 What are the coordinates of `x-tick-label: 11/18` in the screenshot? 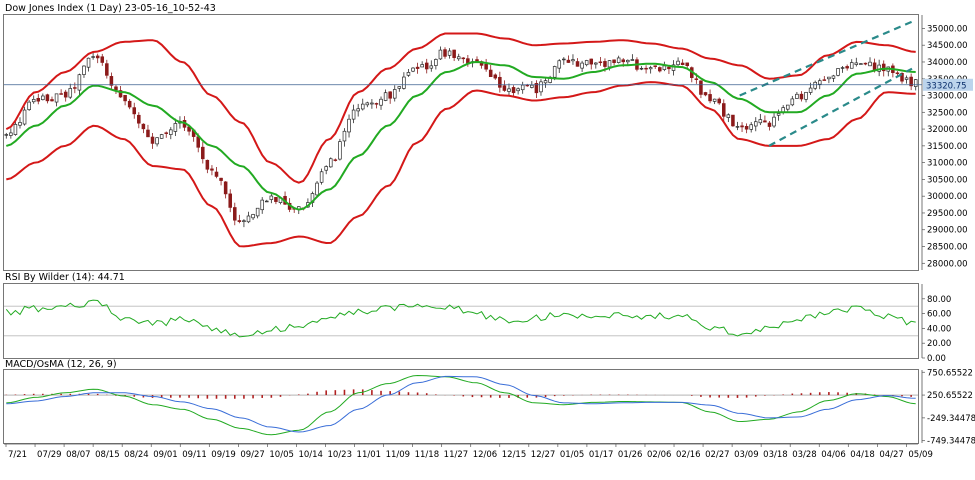 It's located at (427, 455).